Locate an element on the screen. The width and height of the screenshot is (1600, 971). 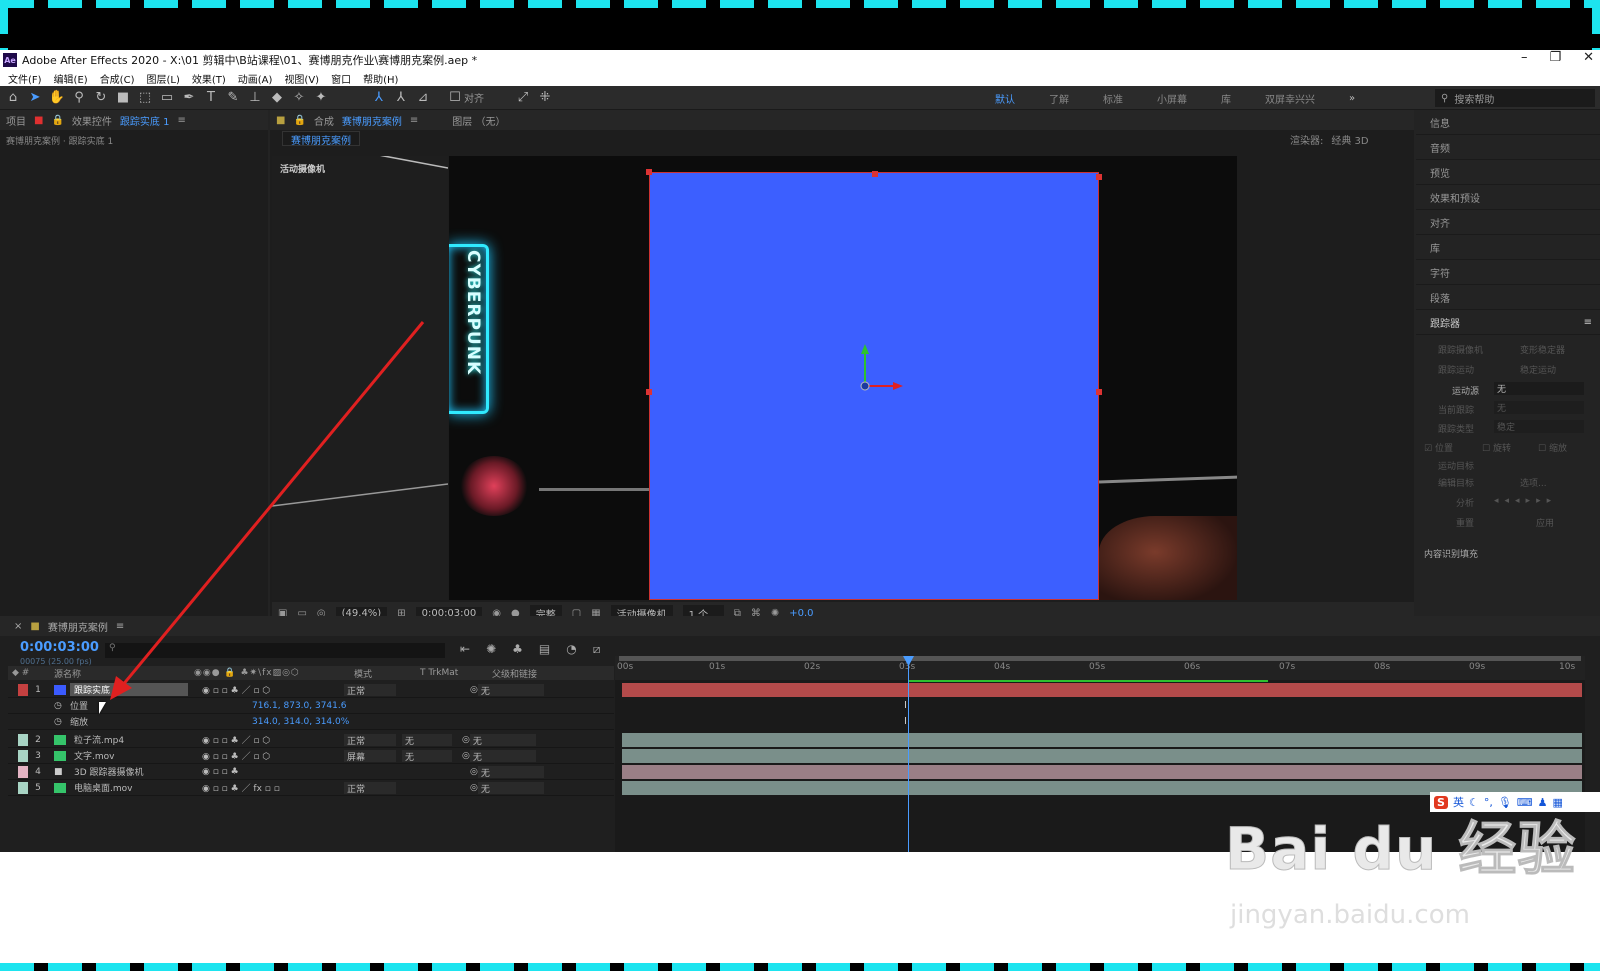
menu-layer: 图层(L) is located at coordinates (162, 78).